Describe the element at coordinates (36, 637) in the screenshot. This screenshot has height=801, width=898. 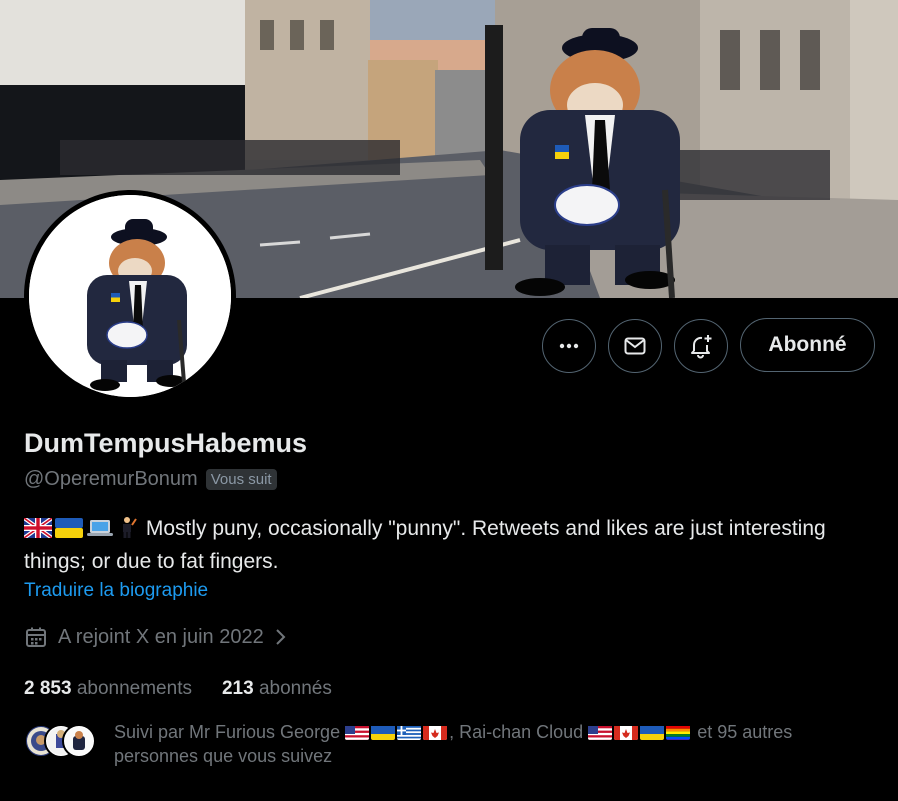
I see `calendar-icon` at that location.